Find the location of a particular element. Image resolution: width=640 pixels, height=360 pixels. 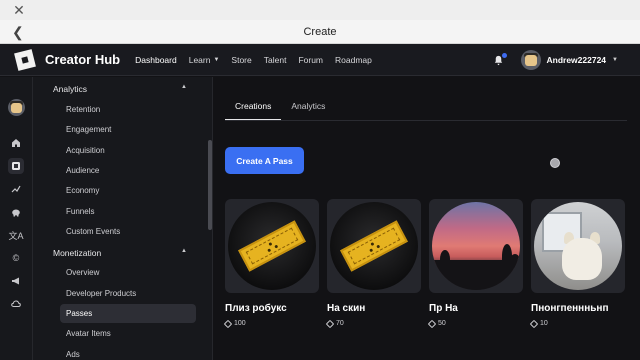

nav-roadmap: Roadmap is located at coordinates (353, 60).